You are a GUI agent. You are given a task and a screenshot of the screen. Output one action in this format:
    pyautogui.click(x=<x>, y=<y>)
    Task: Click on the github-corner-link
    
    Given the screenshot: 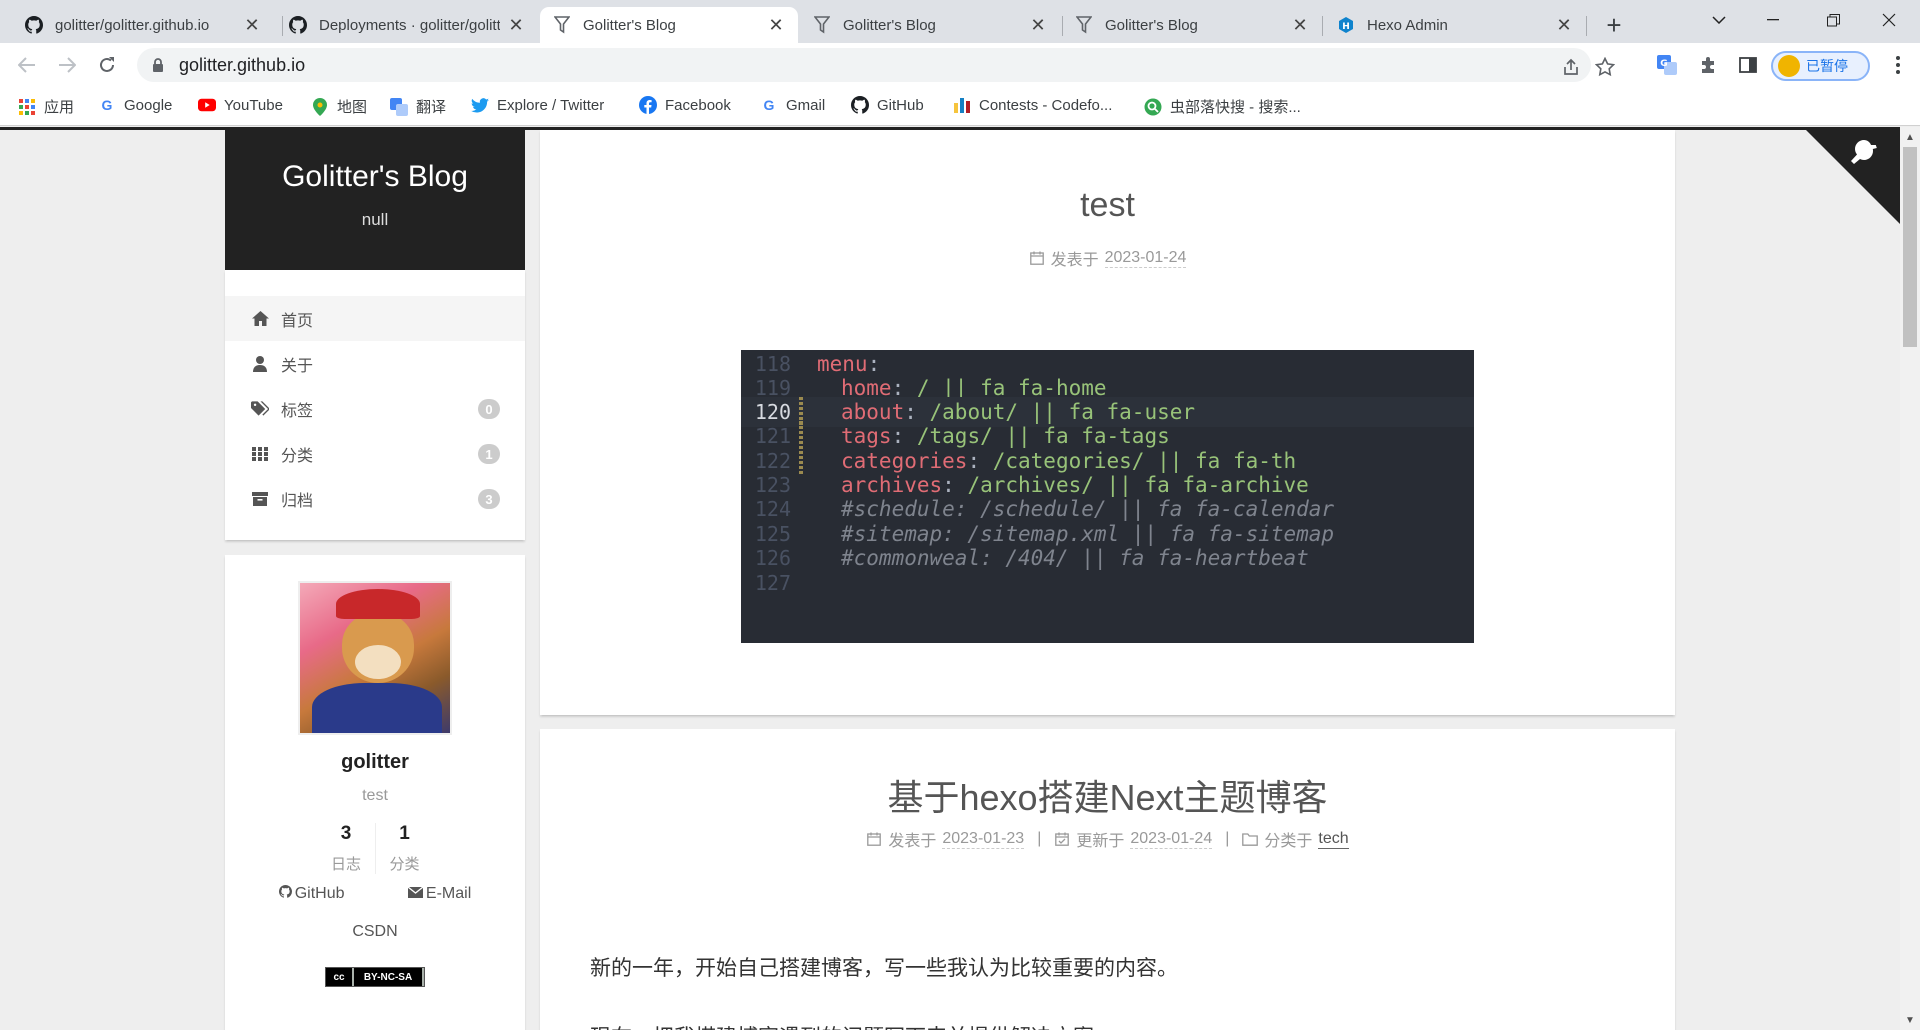 What is the action you would take?
    pyautogui.click(x=1851, y=175)
    